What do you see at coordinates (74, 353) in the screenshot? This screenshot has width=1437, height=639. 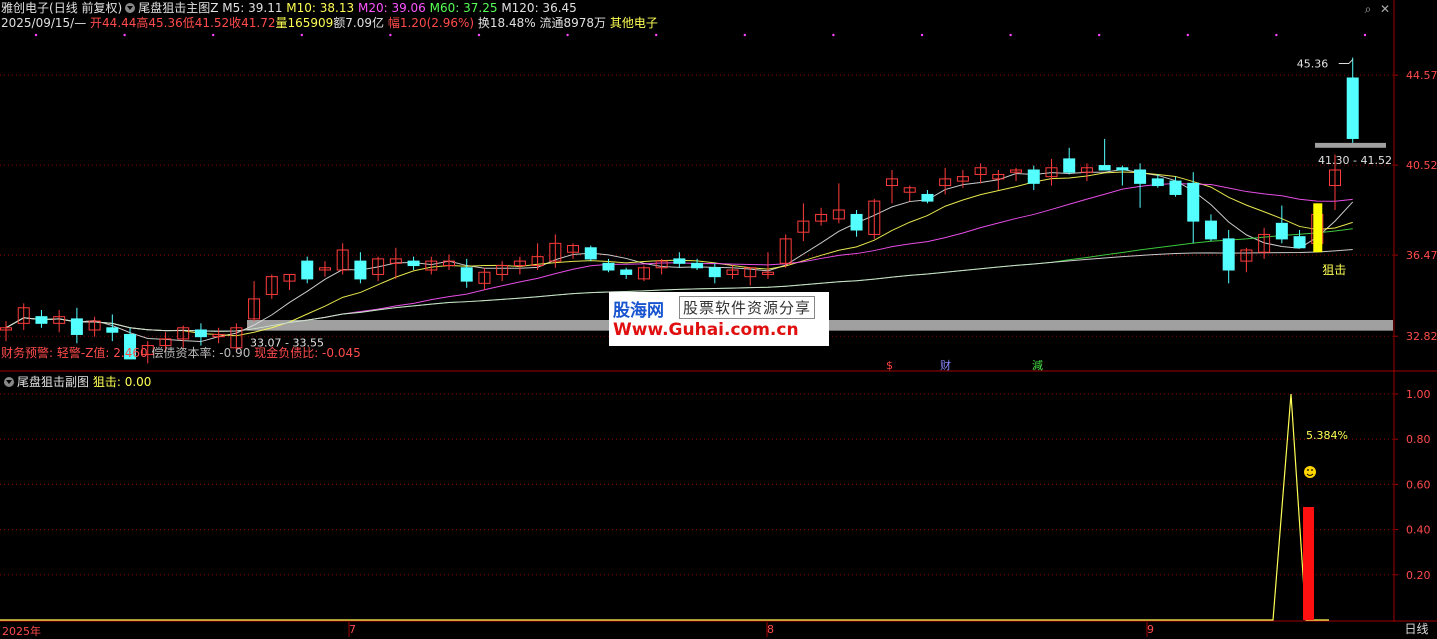 I see `warning-prefix: 财务预警: 轻警-Z值: 2.460` at bounding box center [74, 353].